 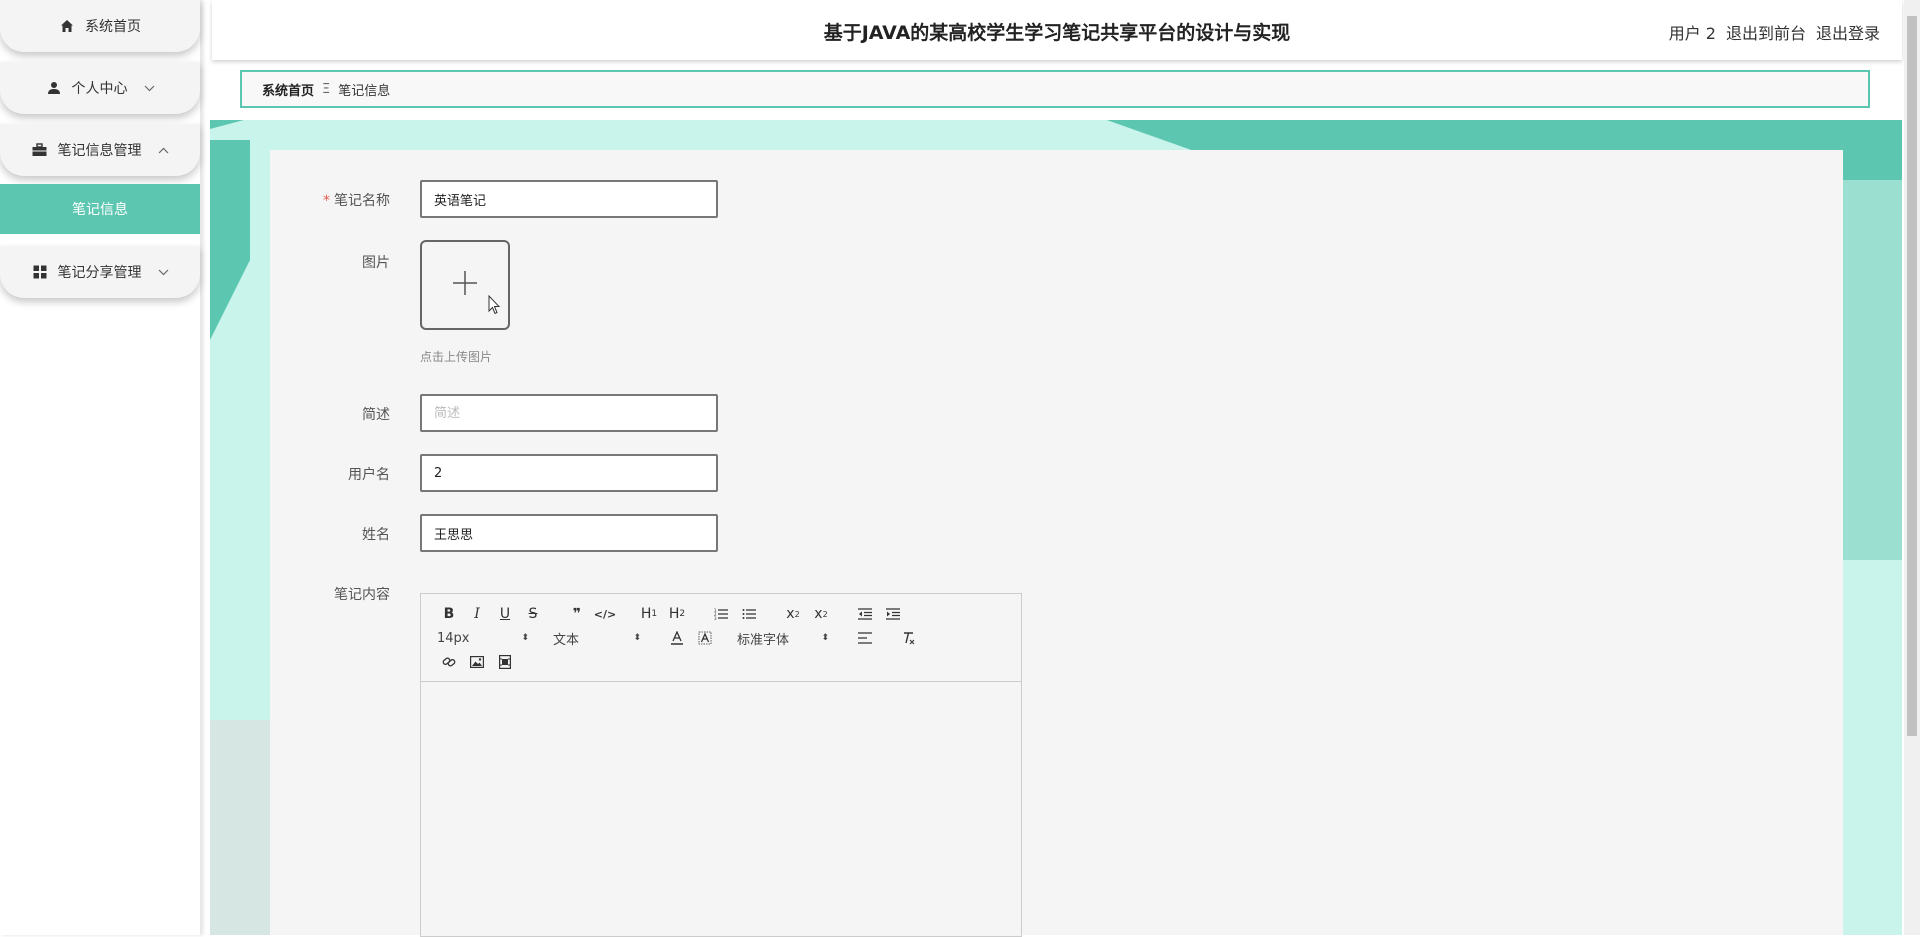 I want to click on grid-icon, so click(x=40, y=272).